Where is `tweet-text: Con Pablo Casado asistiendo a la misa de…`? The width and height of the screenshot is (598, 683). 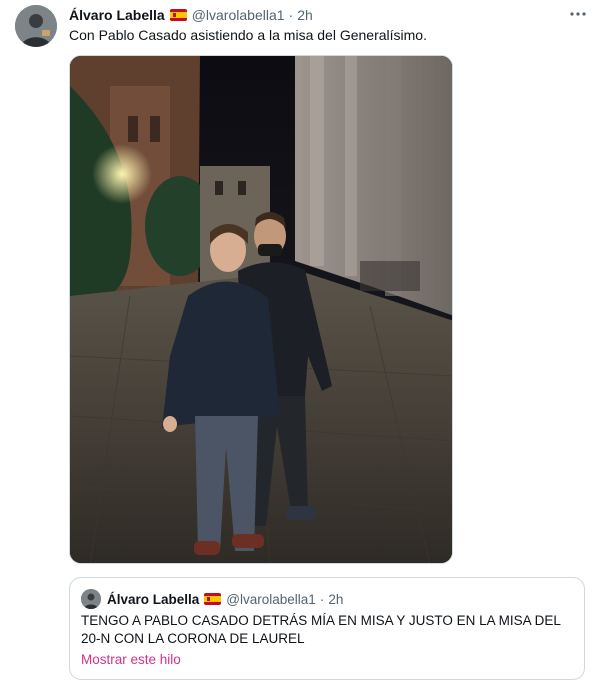
tweet-text: Con Pablo Casado asistiendo a la misa de… is located at coordinates (248, 35).